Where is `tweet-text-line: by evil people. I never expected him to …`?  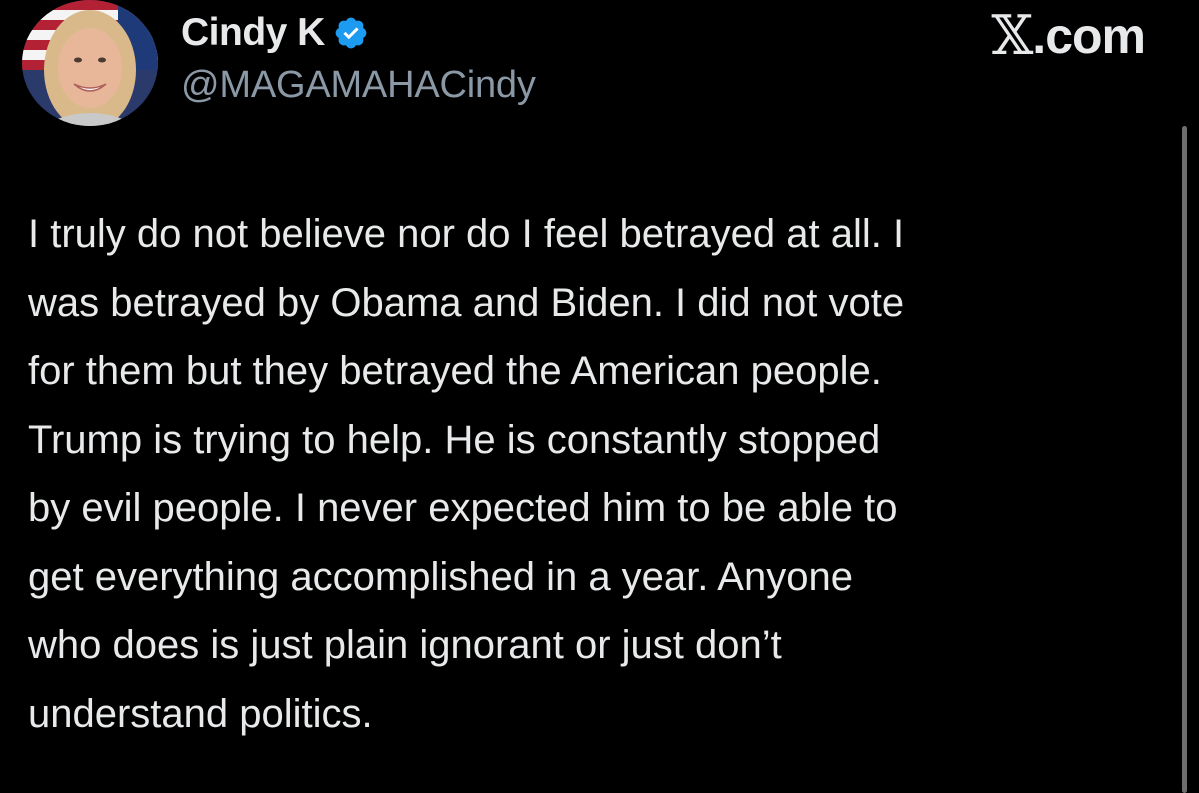
tweet-text-line: by evil people. I never expected him to … is located at coordinates (463, 508).